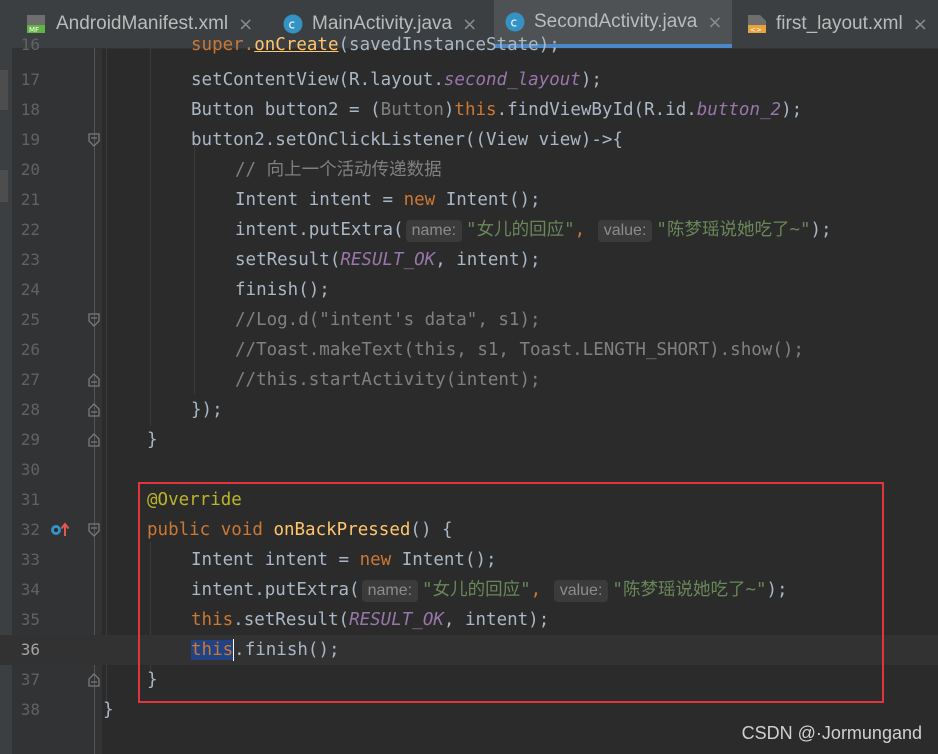 Image resolution: width=938 pixels, height=754 pixels. I want to click on line-number: 30, so click(30, 469).